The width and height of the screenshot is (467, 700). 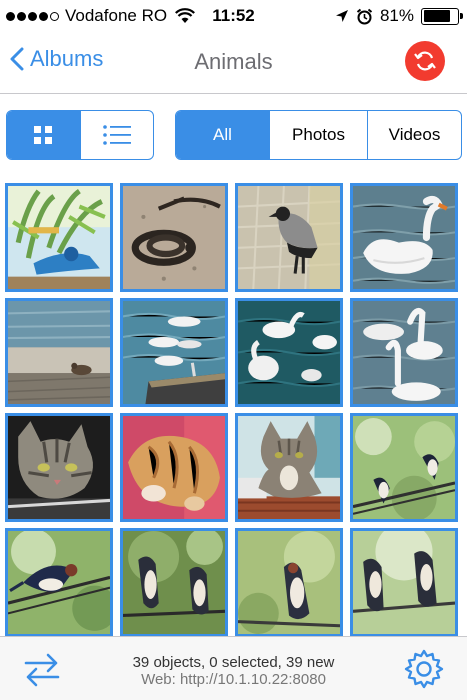 I want to click on status-left: Vodafone RO, so click(x=101, y=16).